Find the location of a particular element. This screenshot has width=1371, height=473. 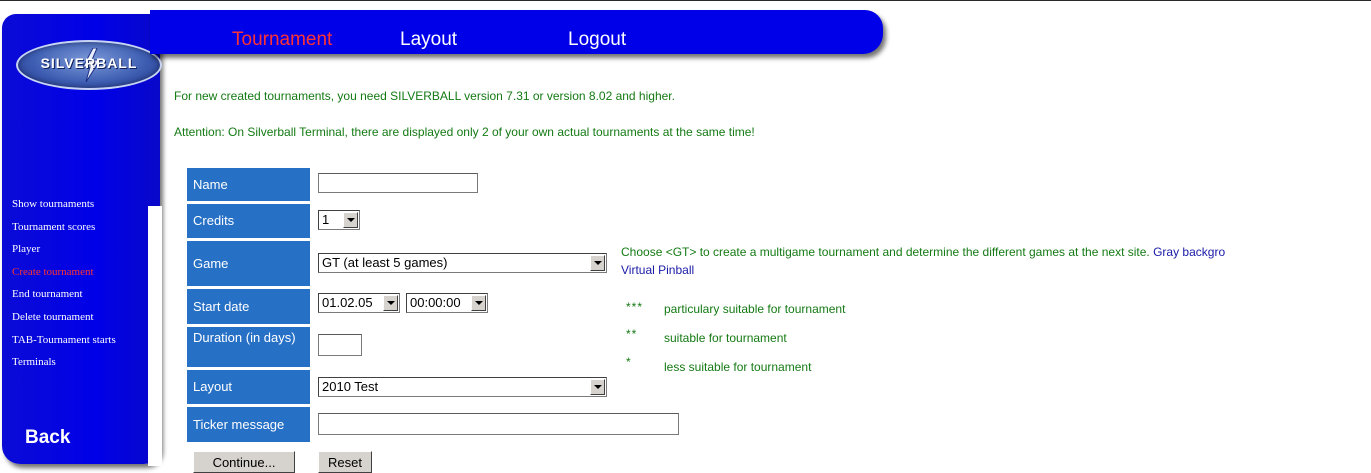

start-time-select: 00:00:00 is located at coordinates (447, 303).